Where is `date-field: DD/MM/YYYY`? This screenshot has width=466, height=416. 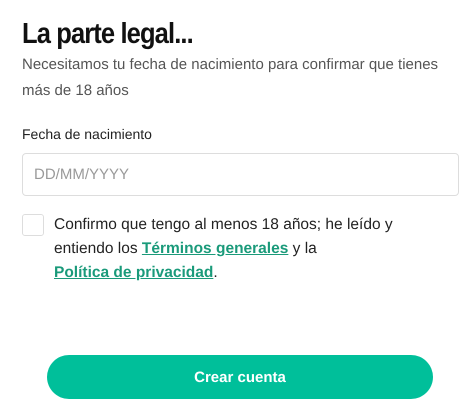
date-field: DD/MM/YYYY is located at coordinates (240, 174).